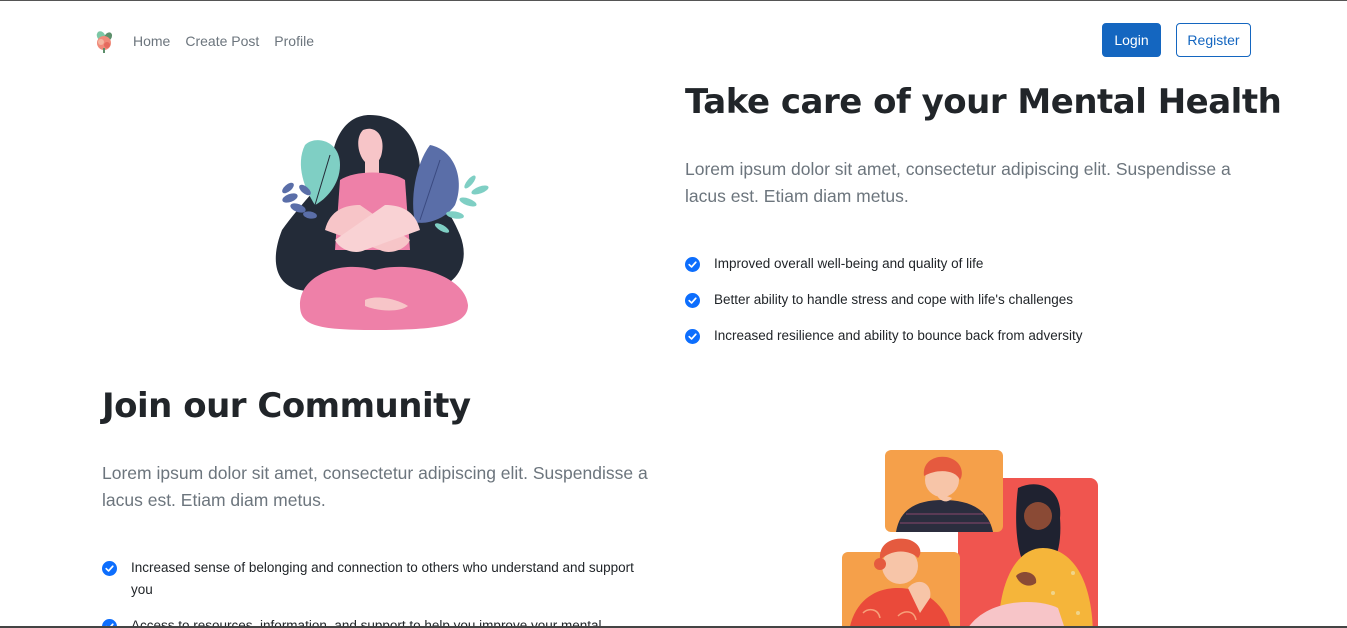  Describe the element at coordinates (286, 406) in the screenshot. I see `community-title: Join our Community` at that location.